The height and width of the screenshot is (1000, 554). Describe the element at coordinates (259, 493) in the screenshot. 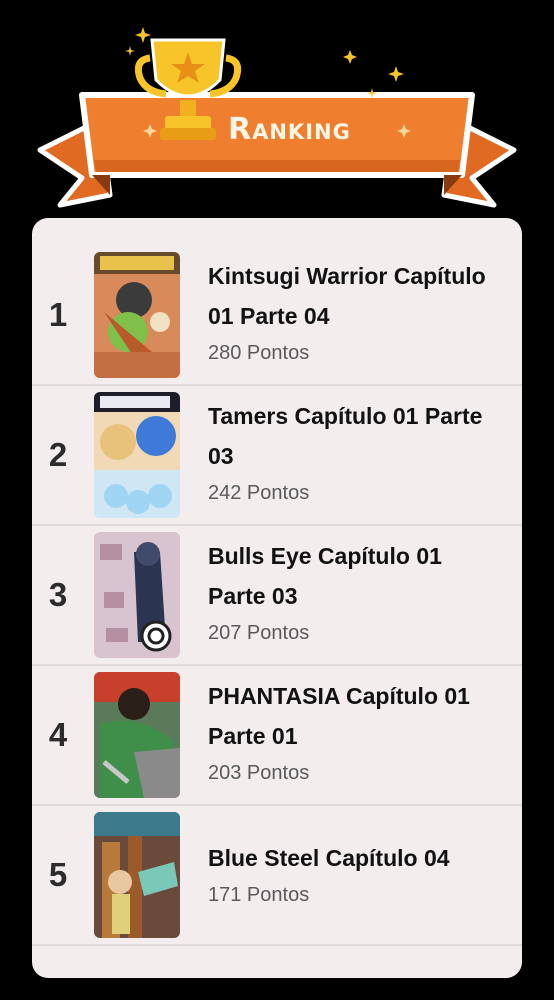

I see `comic-points: 242 Pontos` at that location.